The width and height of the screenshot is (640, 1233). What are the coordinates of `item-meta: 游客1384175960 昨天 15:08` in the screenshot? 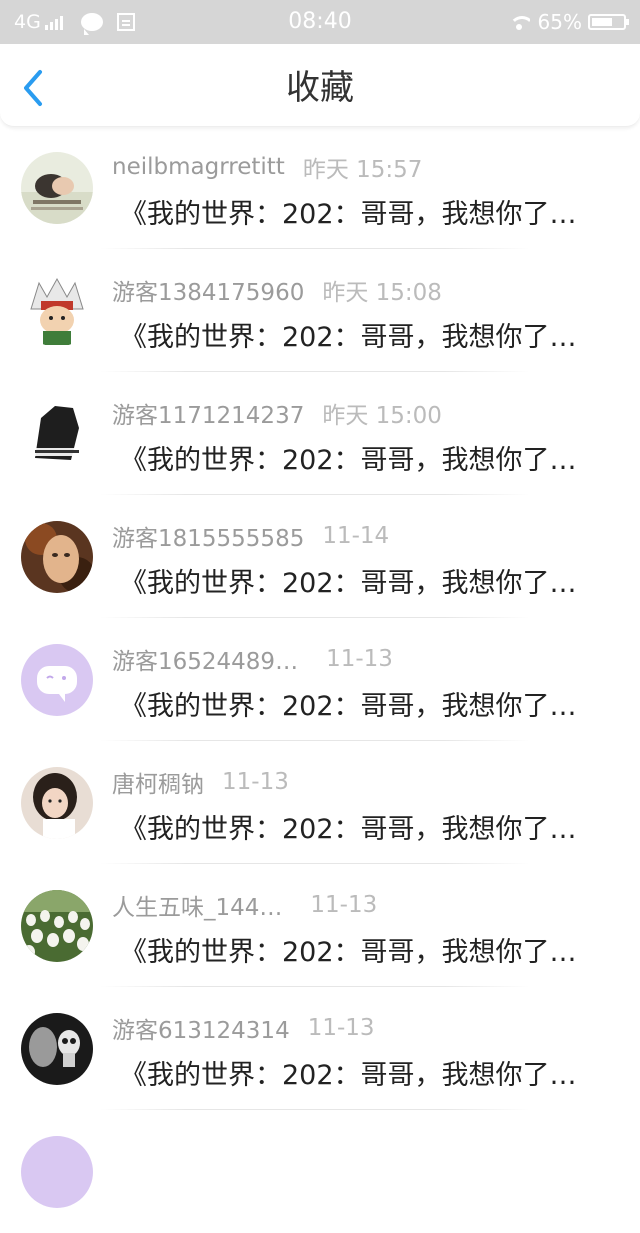 It's located at (277, 290).